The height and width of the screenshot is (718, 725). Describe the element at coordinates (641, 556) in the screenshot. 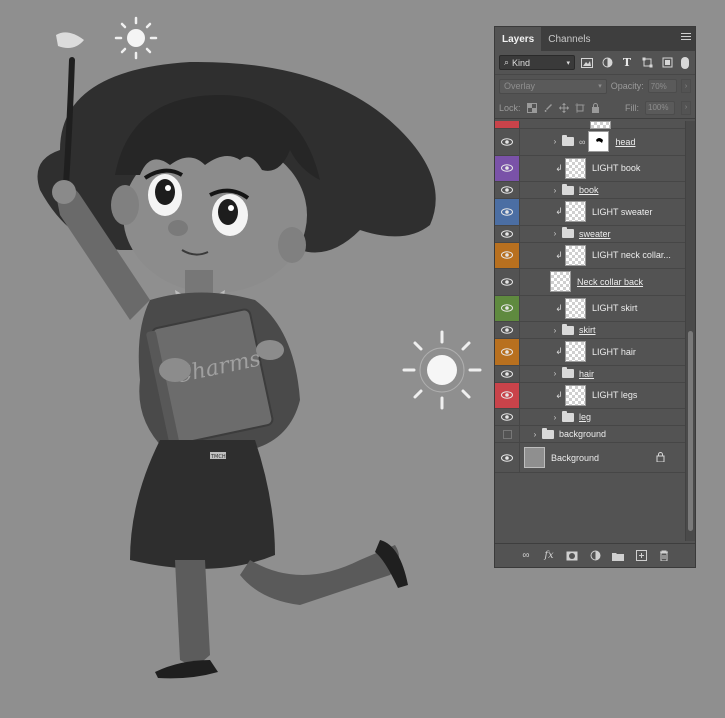

I see `new-layer-icon` at that location.